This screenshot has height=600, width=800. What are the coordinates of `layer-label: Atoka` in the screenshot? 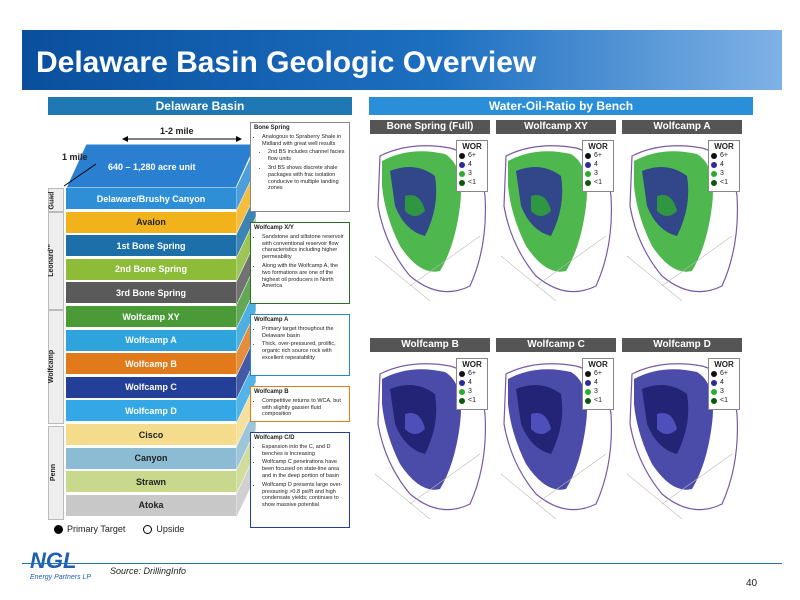 It's located at (151, 505).